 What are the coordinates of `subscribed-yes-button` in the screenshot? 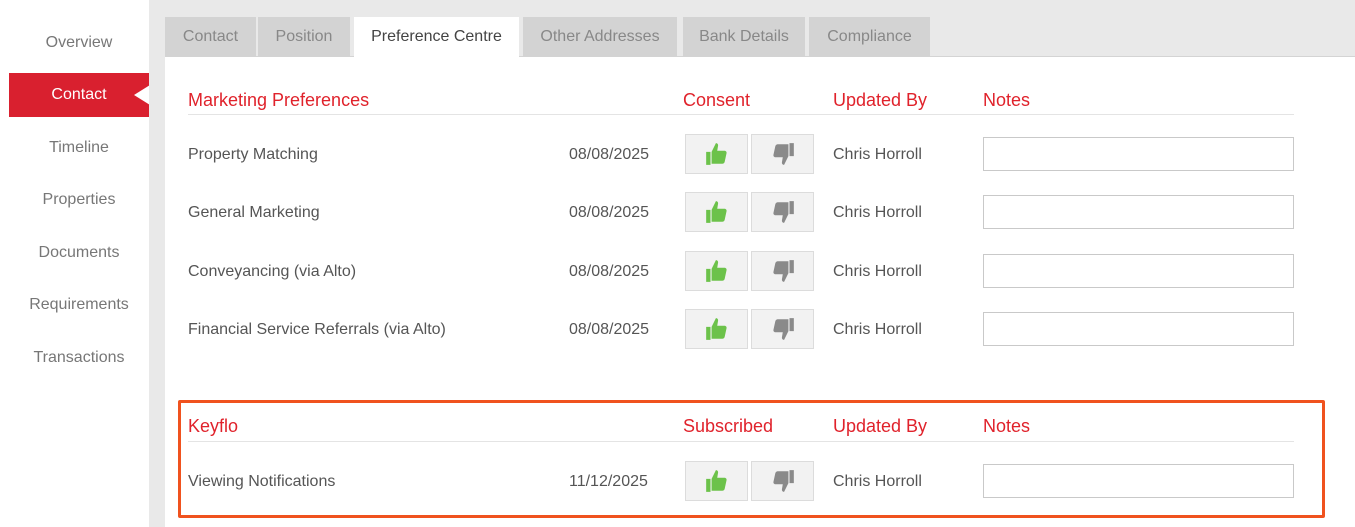 It's located at (716, 481).